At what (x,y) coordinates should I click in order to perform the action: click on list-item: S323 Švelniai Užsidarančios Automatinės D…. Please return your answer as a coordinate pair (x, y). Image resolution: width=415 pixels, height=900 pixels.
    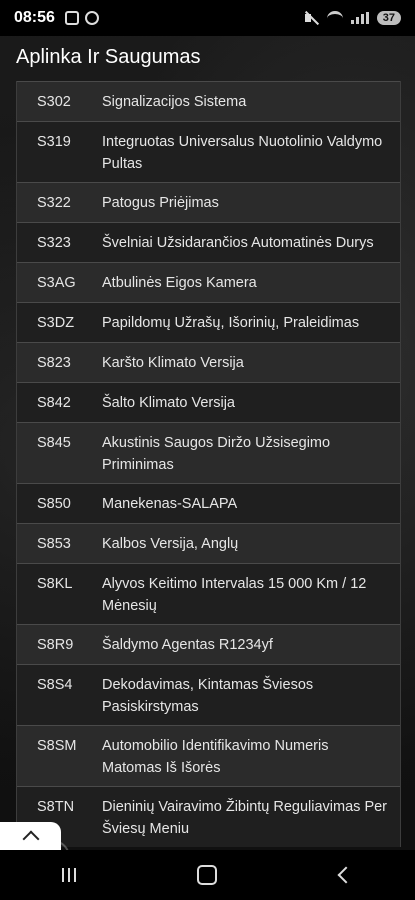
    Looking at the image, I should click on (208, 242).